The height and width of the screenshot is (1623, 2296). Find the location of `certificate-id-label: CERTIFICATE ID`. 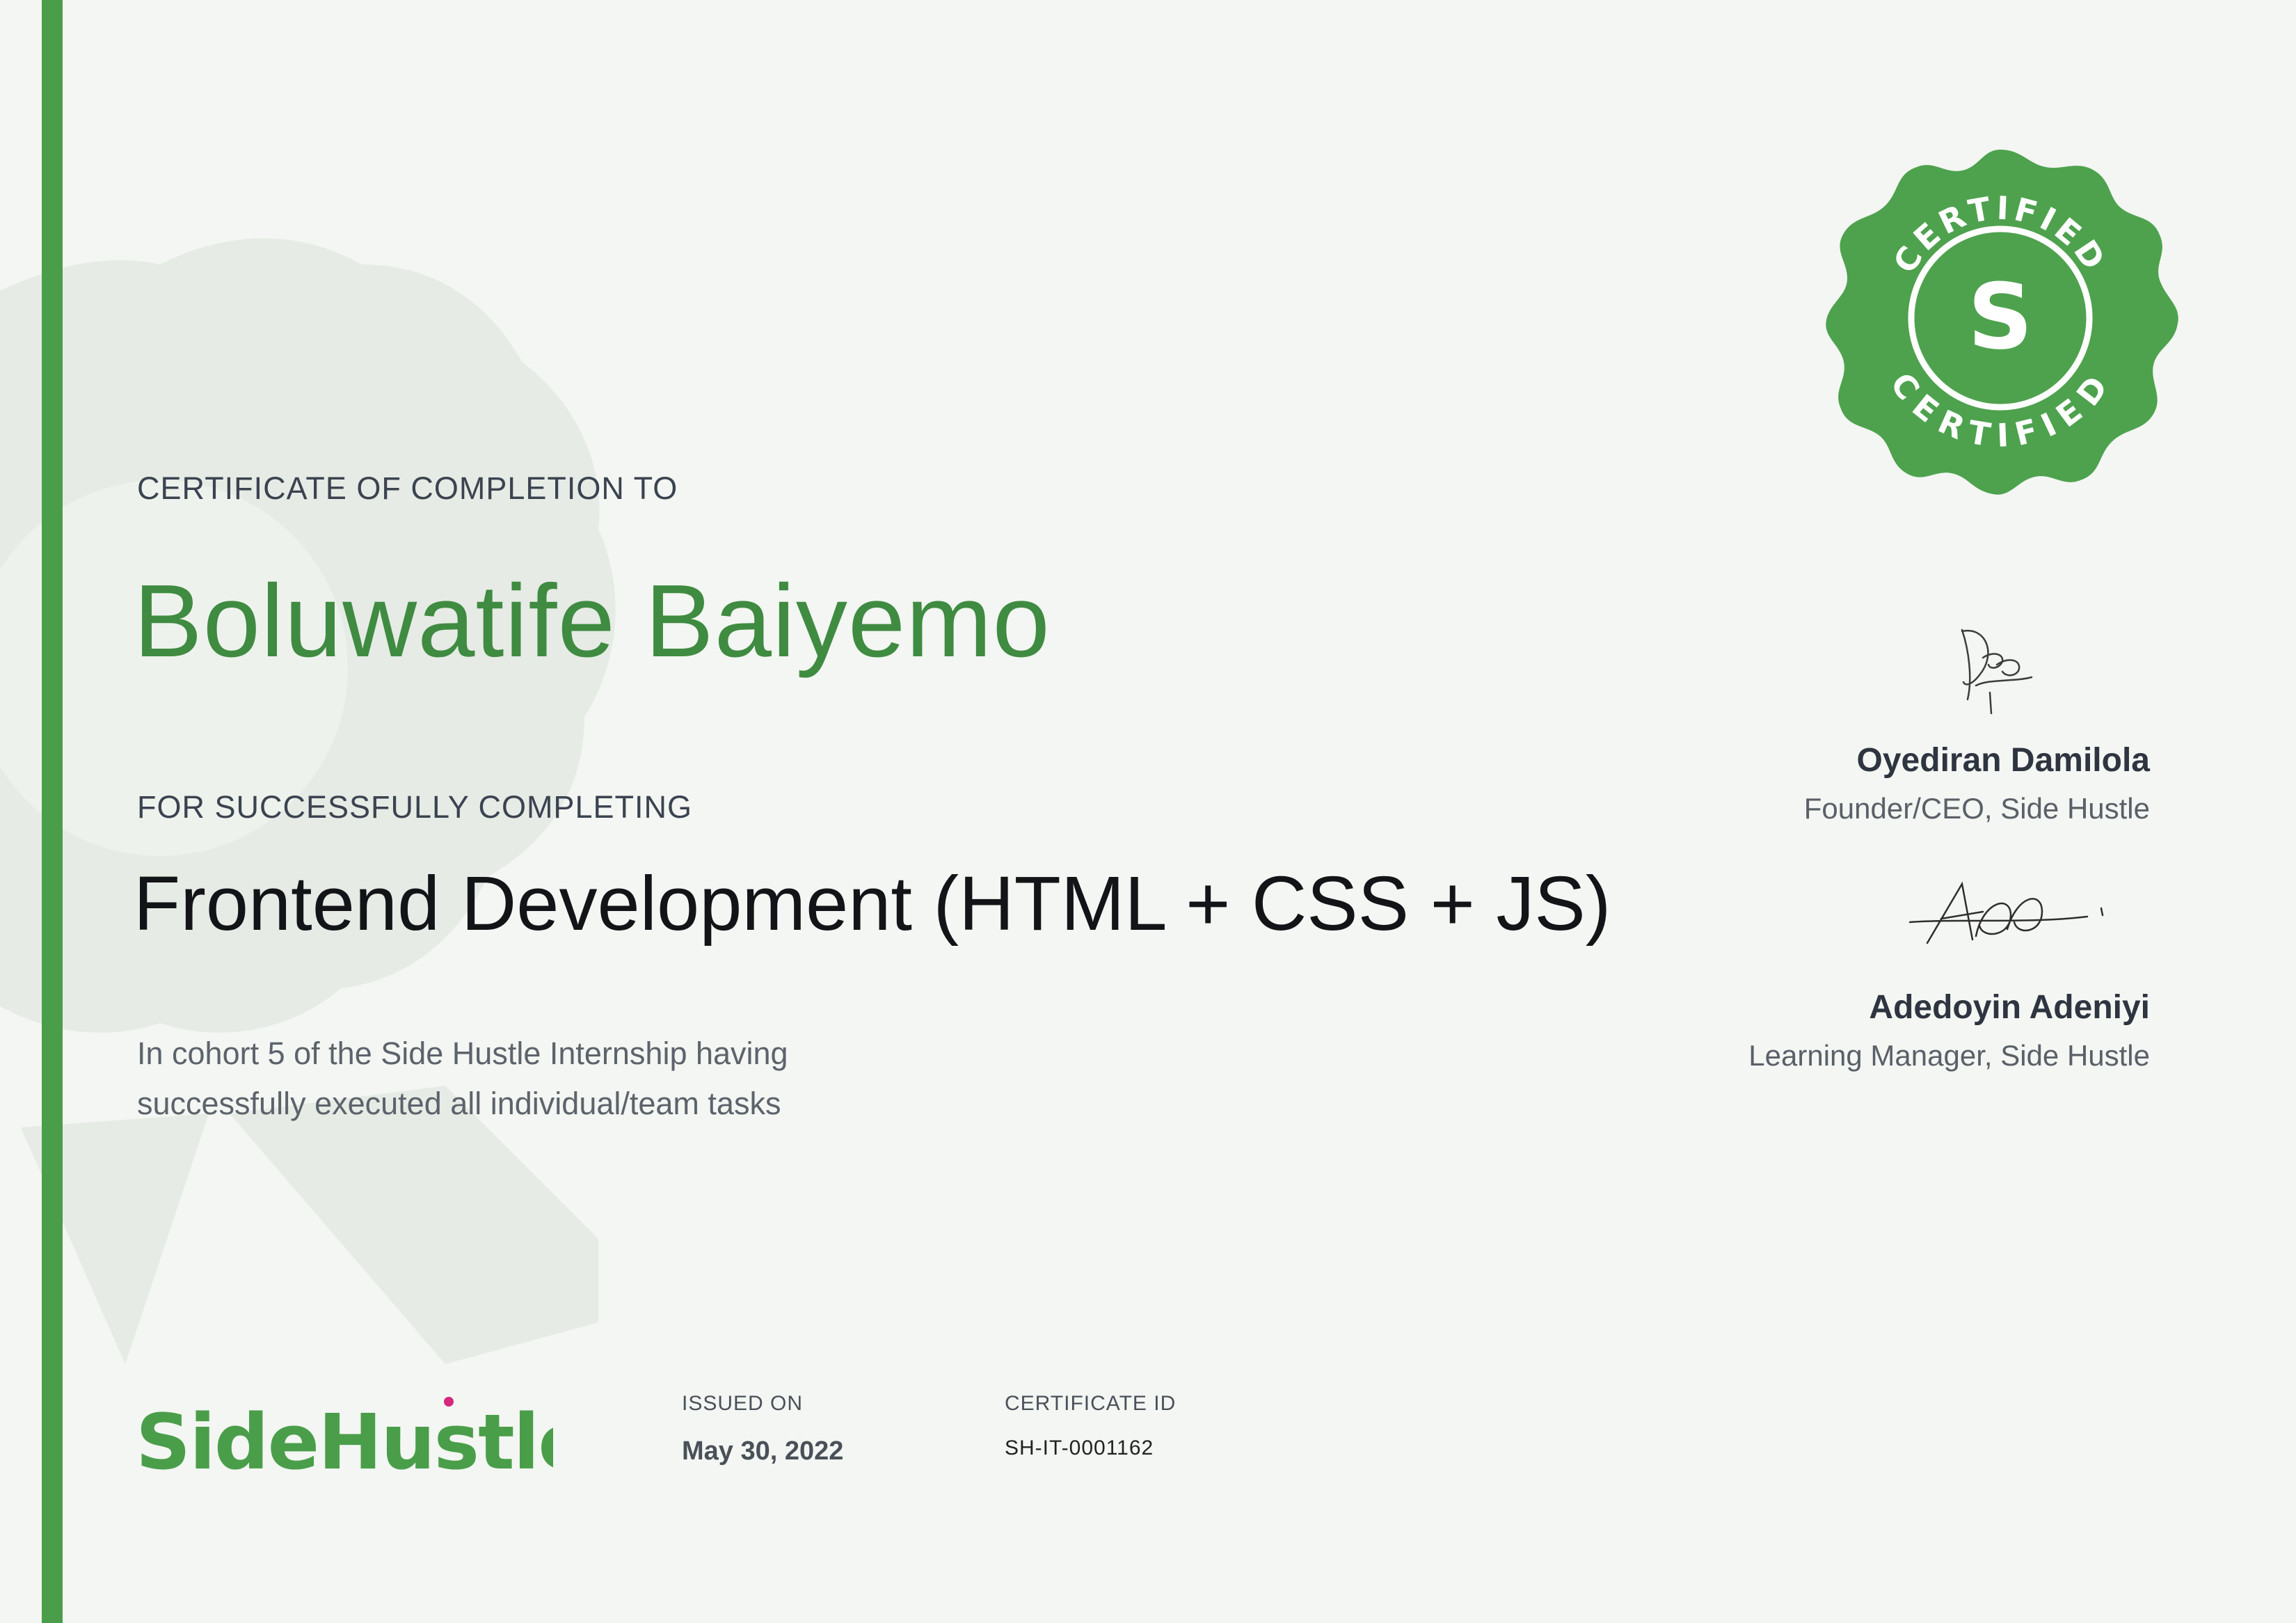

certificate-id-label: CERTIFICATE ID is located at coordinates (1091, 1403).